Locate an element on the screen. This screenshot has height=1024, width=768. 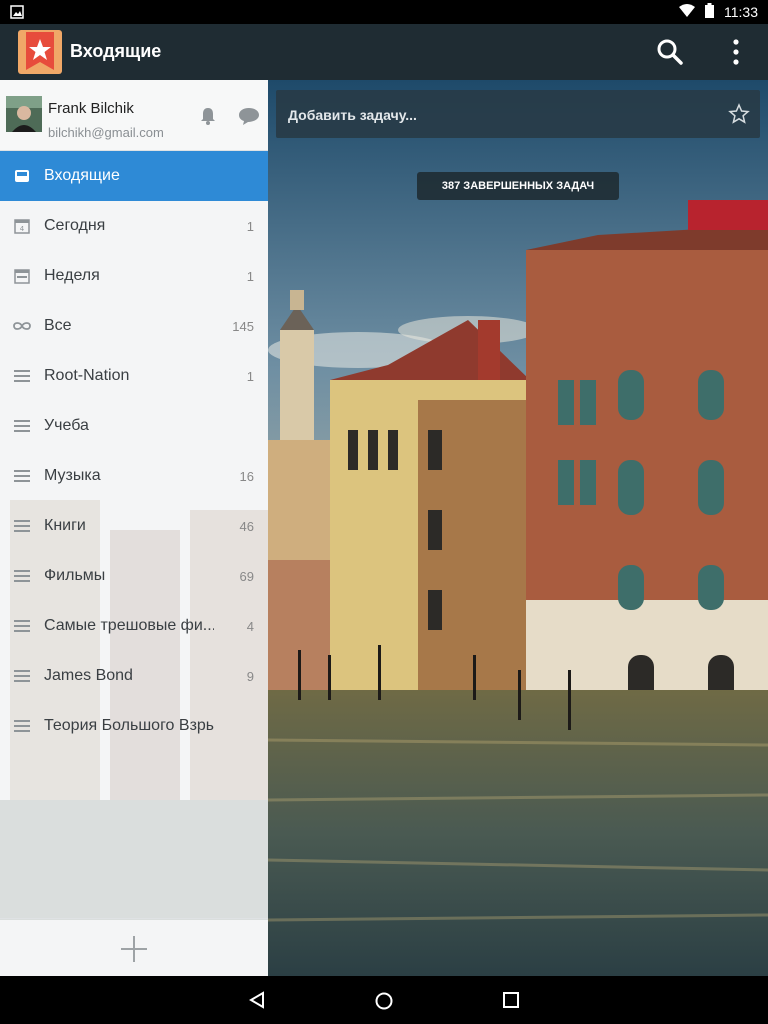
calendar-day-icon: 4 is located at coordinates (22, 226).